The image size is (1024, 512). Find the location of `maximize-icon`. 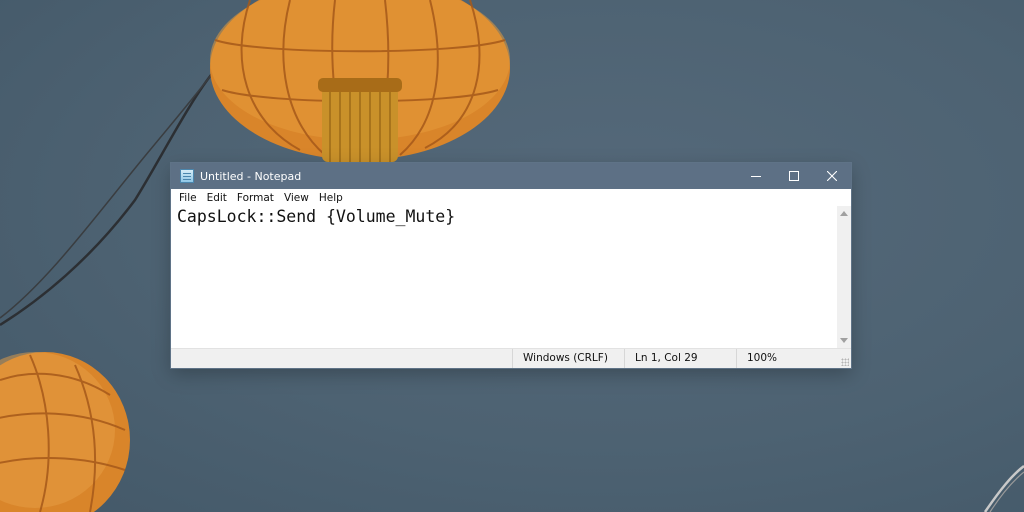

maximize-icon is located at coordinates (794, 176).